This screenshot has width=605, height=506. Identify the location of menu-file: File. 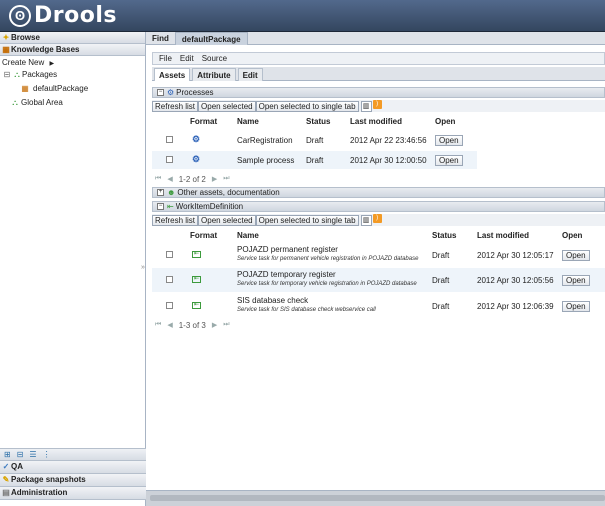
(165, 58).